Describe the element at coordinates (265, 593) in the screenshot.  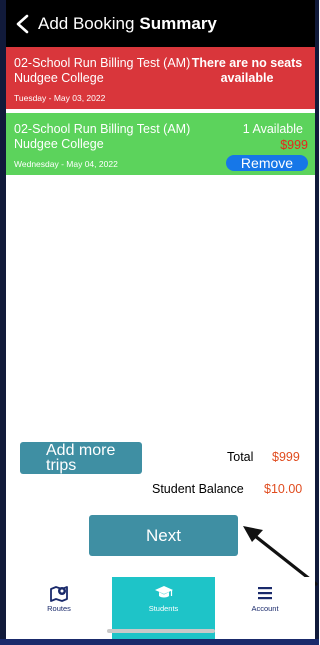
I see `menu-icon` at that location.